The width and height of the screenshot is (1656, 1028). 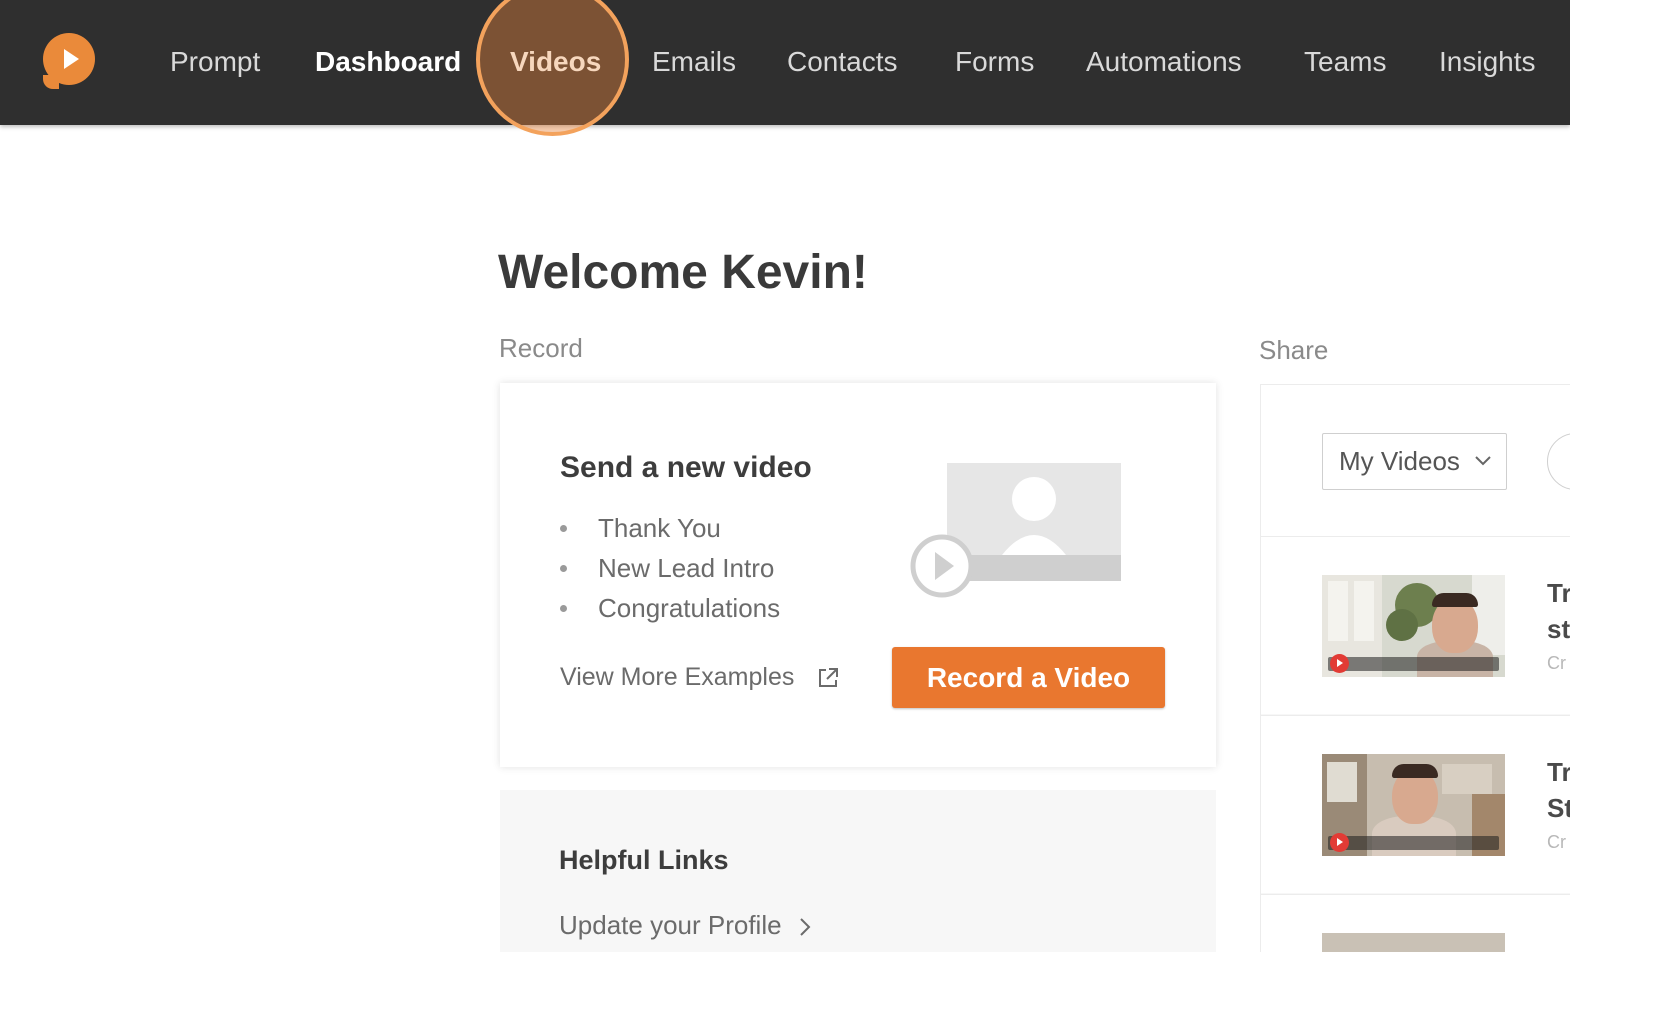 I want to click on nav-item-prompt: Prompt, so click(x=215, y=62).